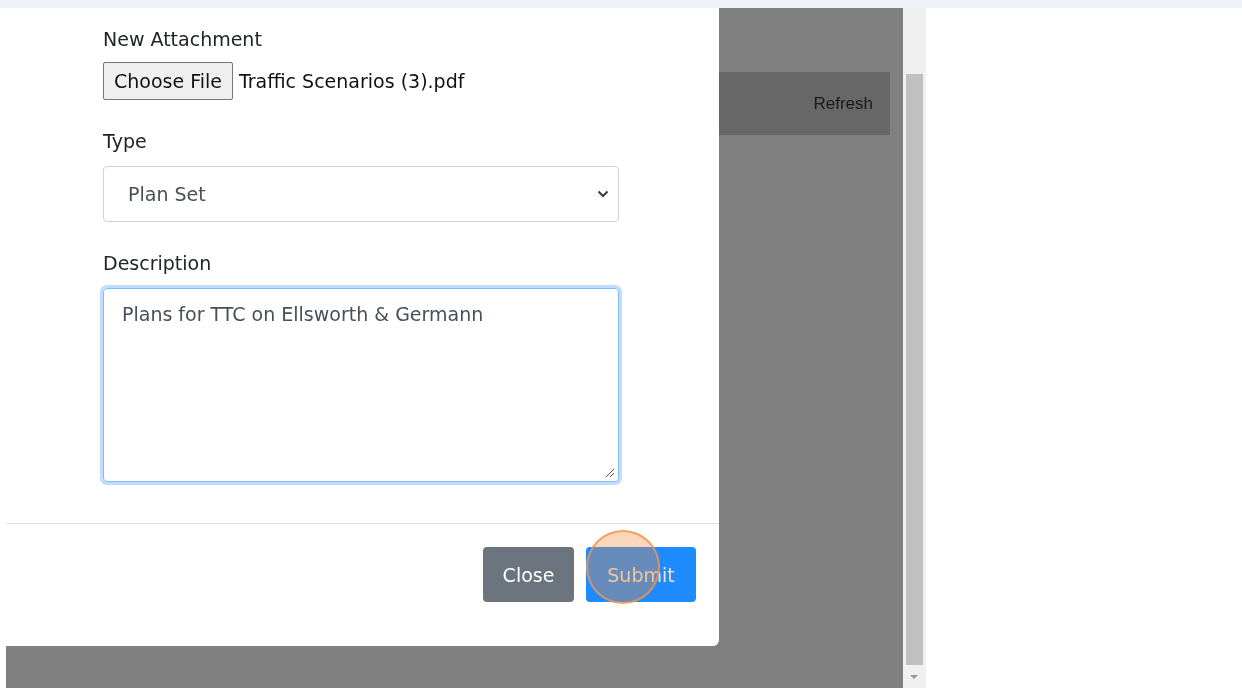  I want to click on field-label: Description, so click(158, 263).